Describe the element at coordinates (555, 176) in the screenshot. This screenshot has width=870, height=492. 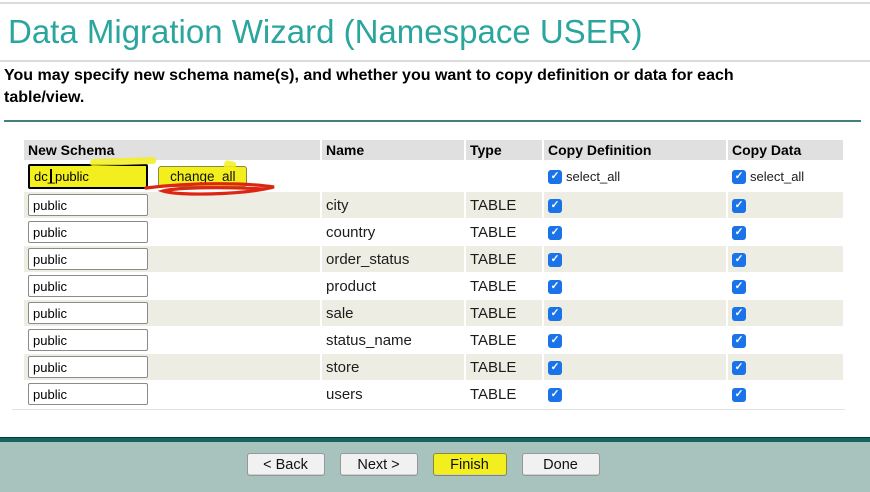
I see `select-all-definition-checkbox: ✓` at that location.